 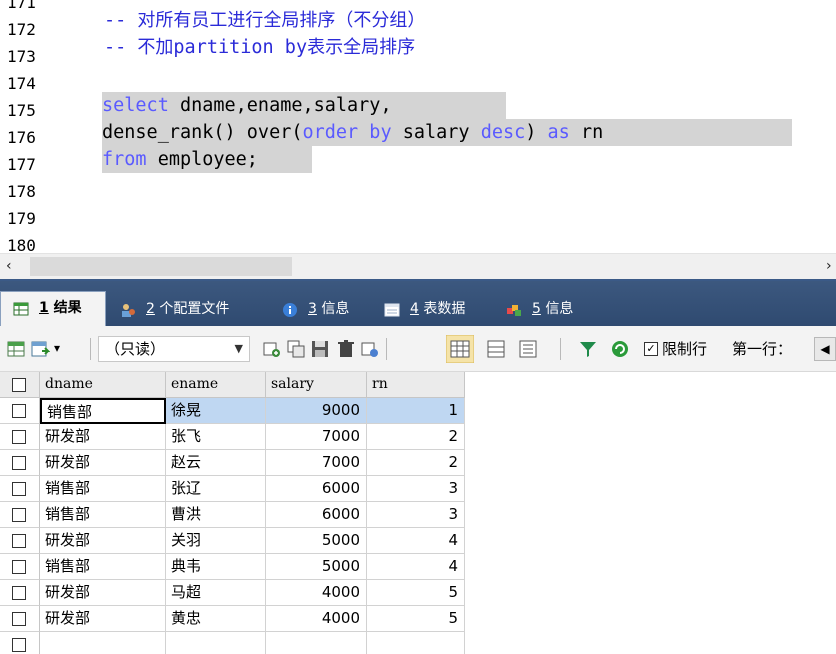 I want to click on column-header-ename: ename, so click(x=216, y=385).